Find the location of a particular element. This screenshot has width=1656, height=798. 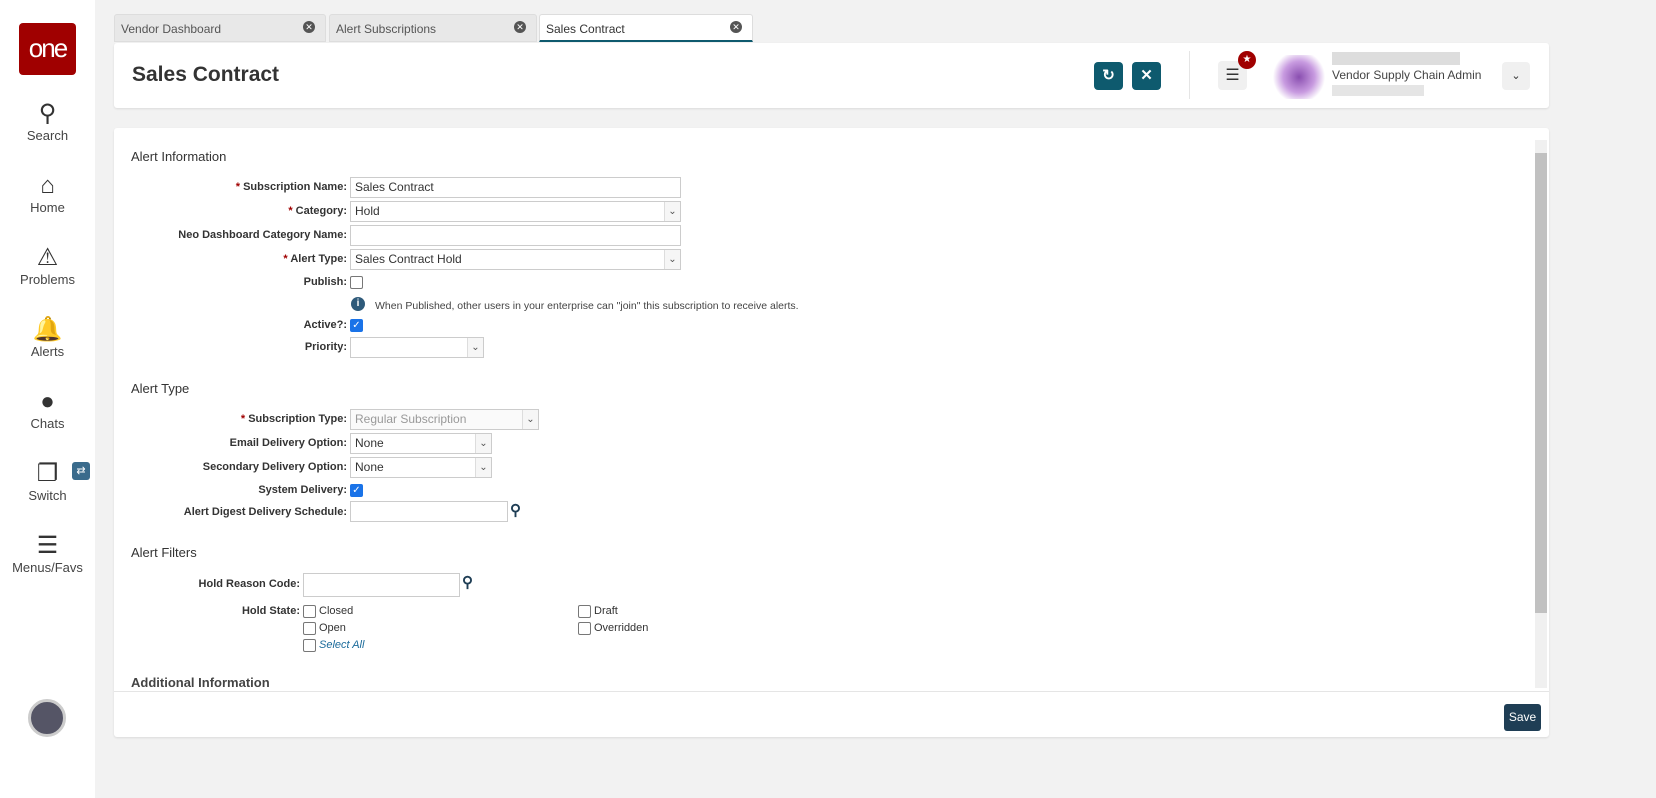

nav-search: ⚲ Search is located at coordinates (47, 121).